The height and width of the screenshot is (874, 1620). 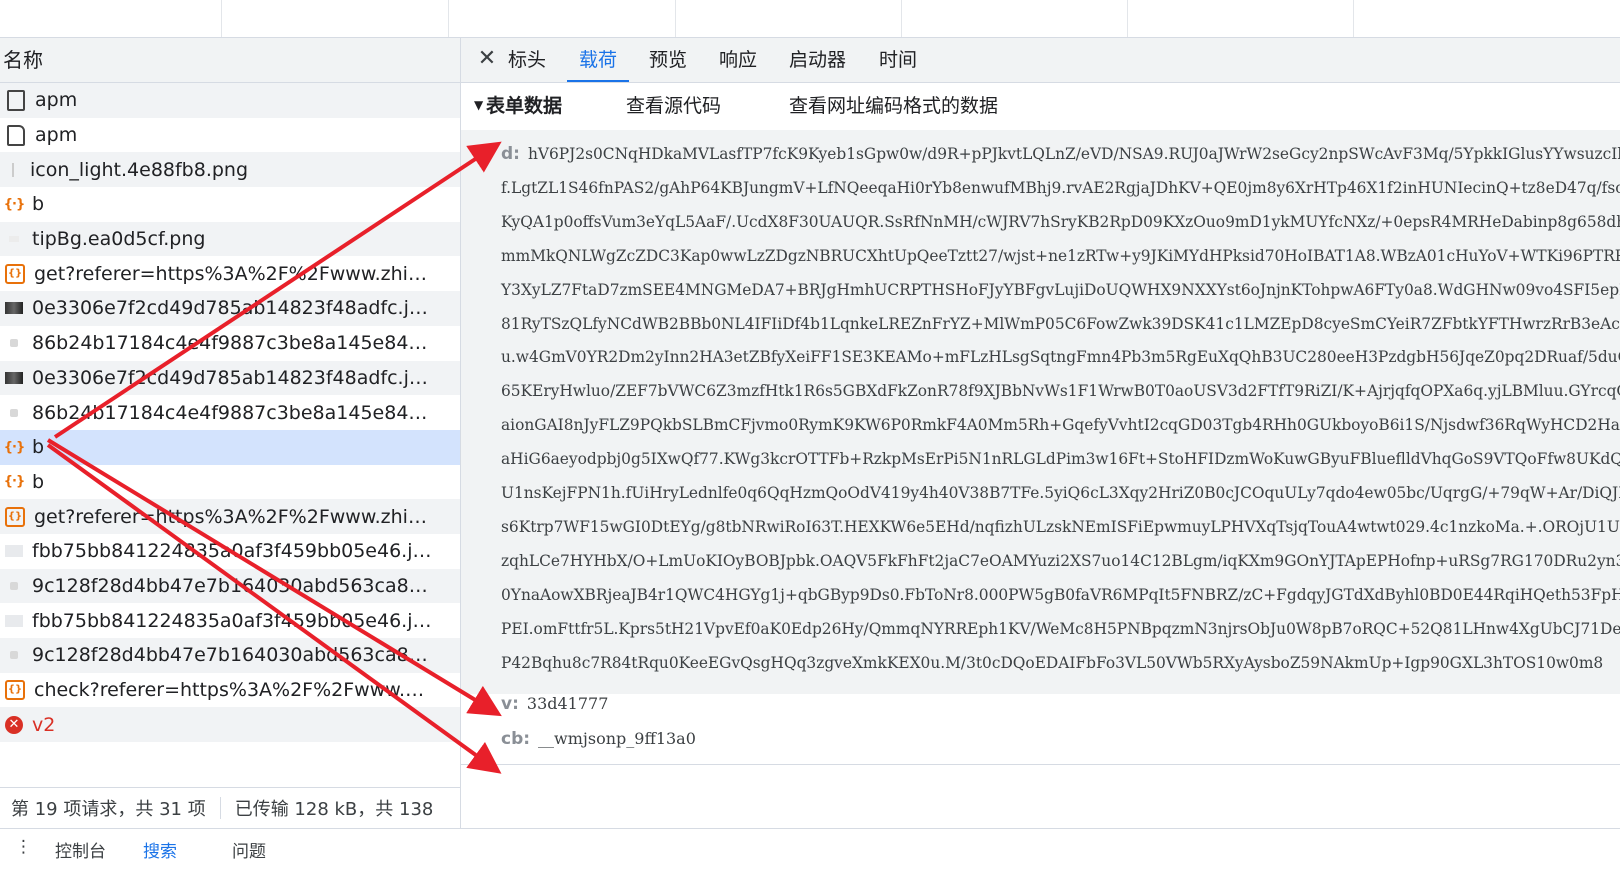 I want to click on tab-response: 响应, so click(x=738, y=60).